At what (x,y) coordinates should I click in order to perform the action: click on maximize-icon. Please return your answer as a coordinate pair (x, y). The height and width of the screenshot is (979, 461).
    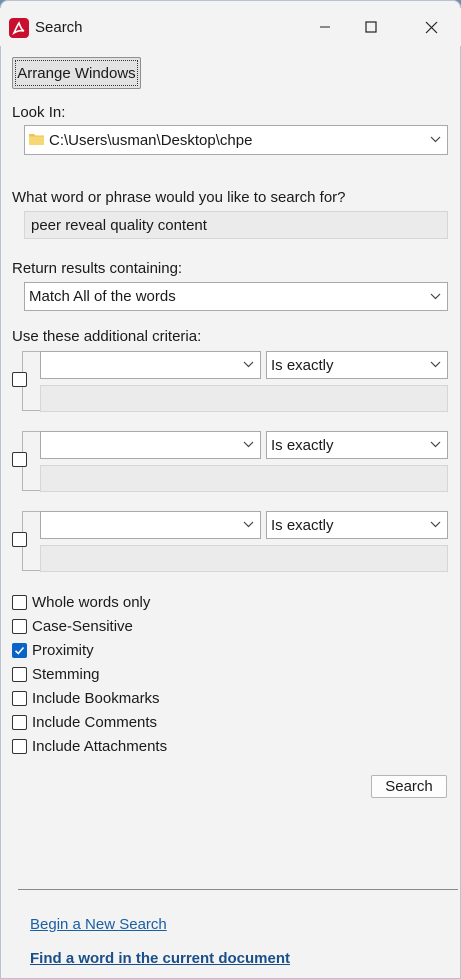
    Looking at the image, I should click on (371, 27).